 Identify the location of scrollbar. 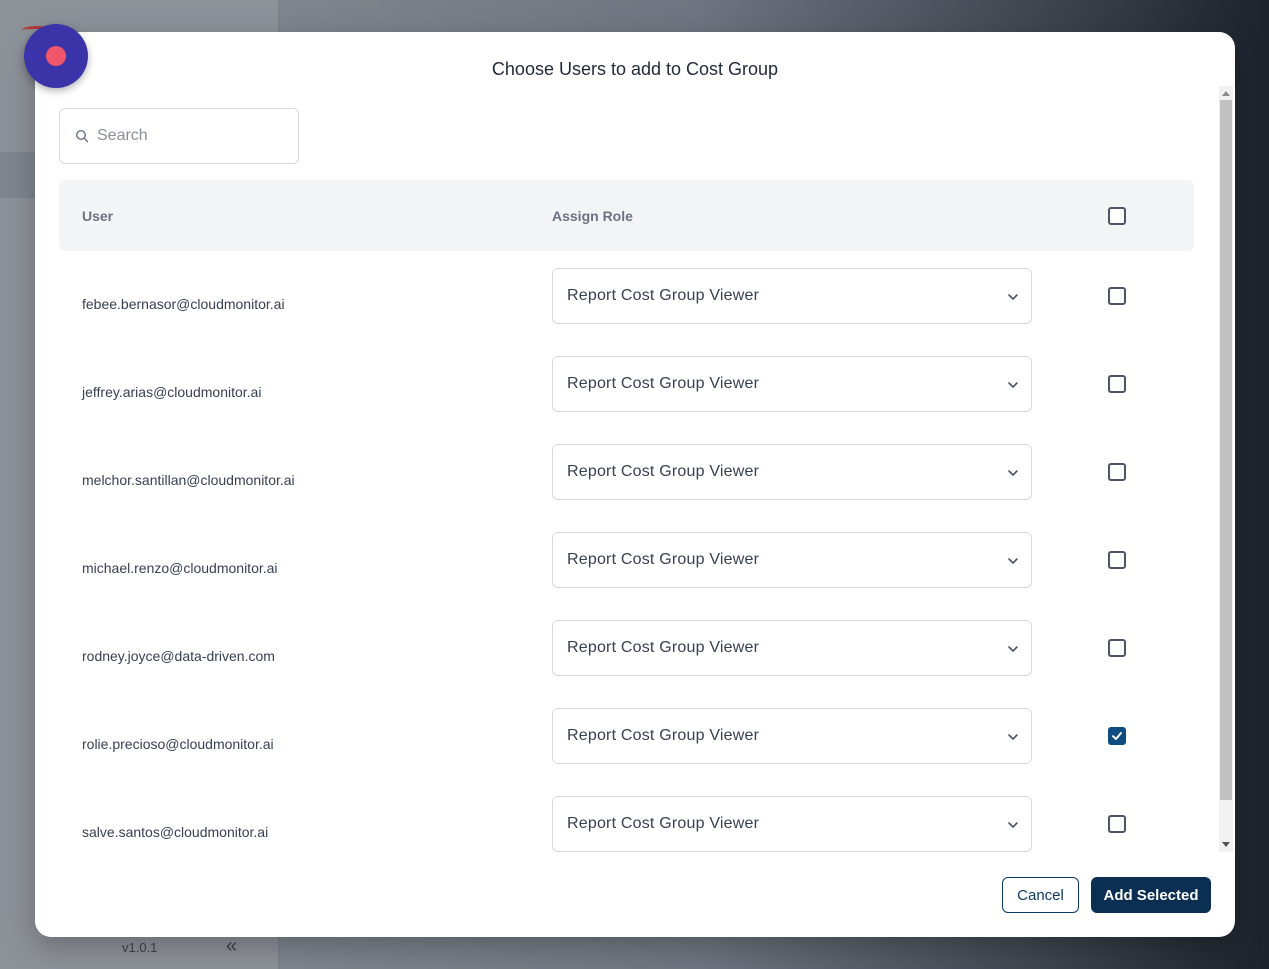
(1226, 469).